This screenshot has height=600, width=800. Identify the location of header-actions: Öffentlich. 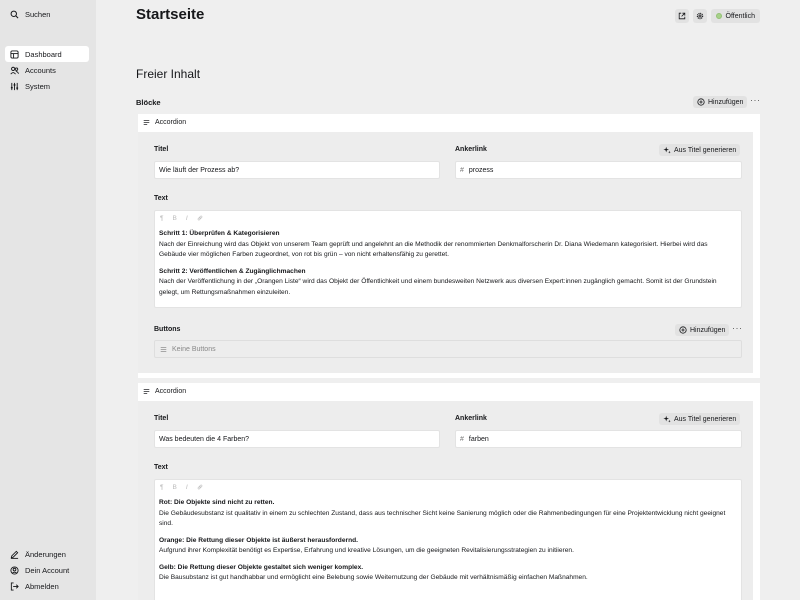
(717, 16).